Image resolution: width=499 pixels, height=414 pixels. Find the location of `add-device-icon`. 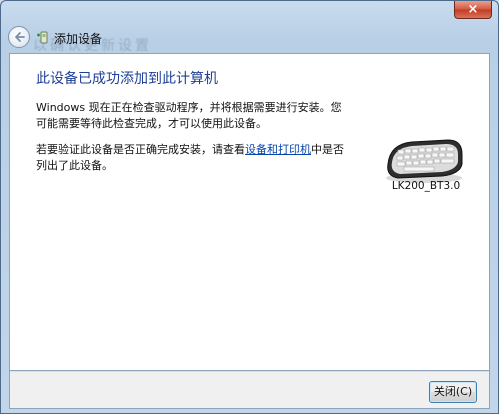

add-device-icon is located at coordinates (42, 37).